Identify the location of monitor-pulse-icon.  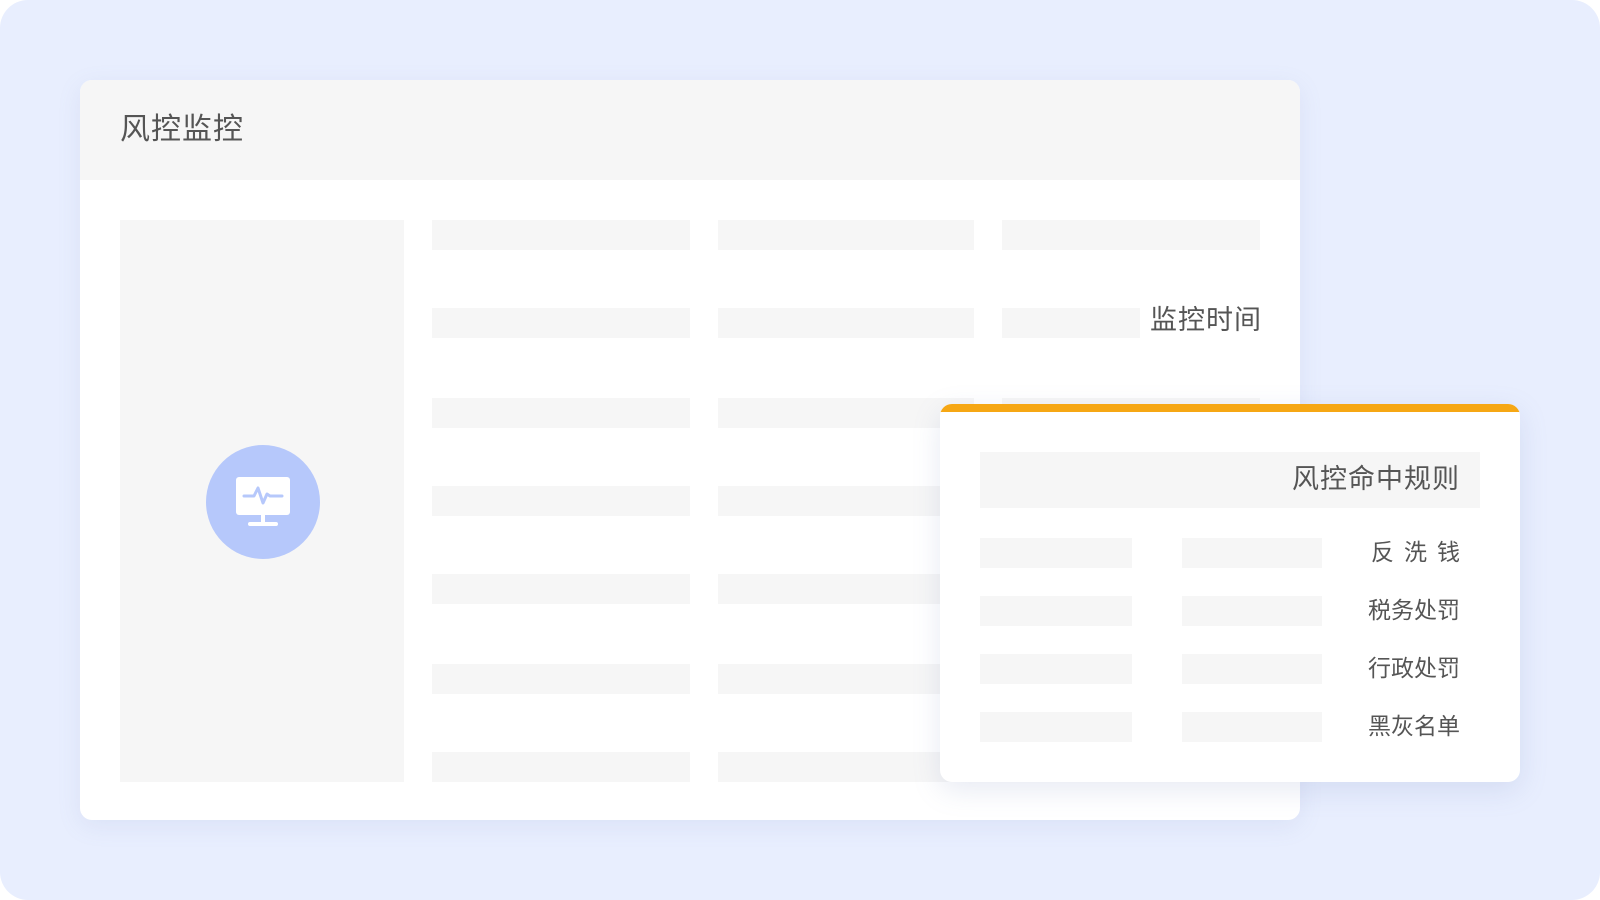
(263, 501).